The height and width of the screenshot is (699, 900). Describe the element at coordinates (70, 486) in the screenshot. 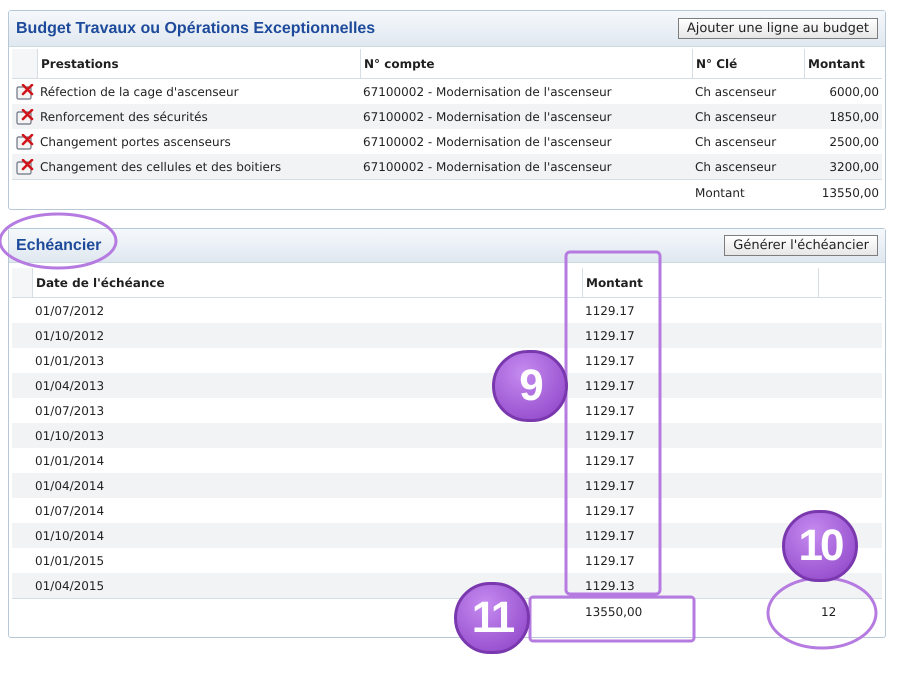

I see `table-cell-text: 01/04/2014` at that location.